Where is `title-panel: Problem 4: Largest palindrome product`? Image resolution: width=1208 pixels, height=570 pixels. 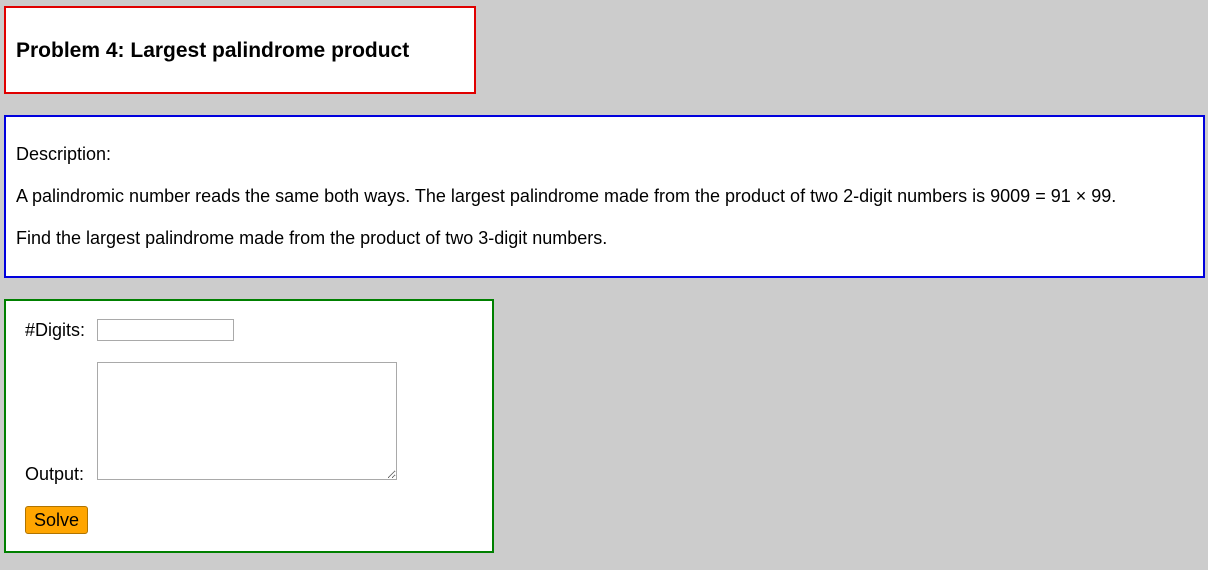
title-panel: Problem 4: Largest palindrome product is located at coordinates (240, 50).